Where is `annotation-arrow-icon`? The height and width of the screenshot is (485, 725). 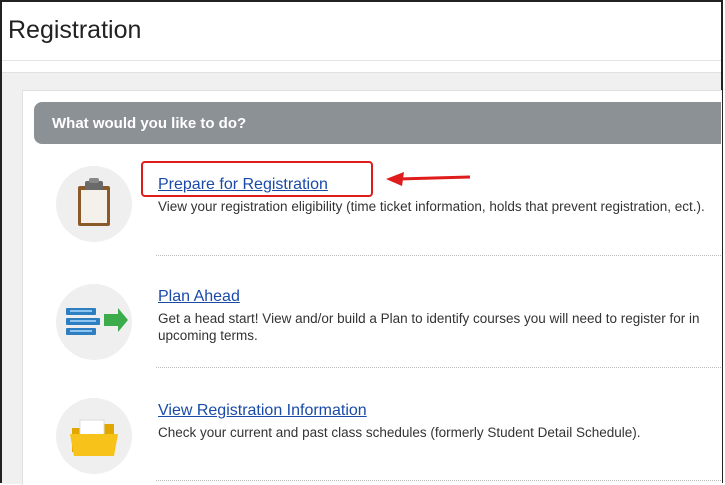 annotation-arrow-icon is located at coordinates (428, 179).